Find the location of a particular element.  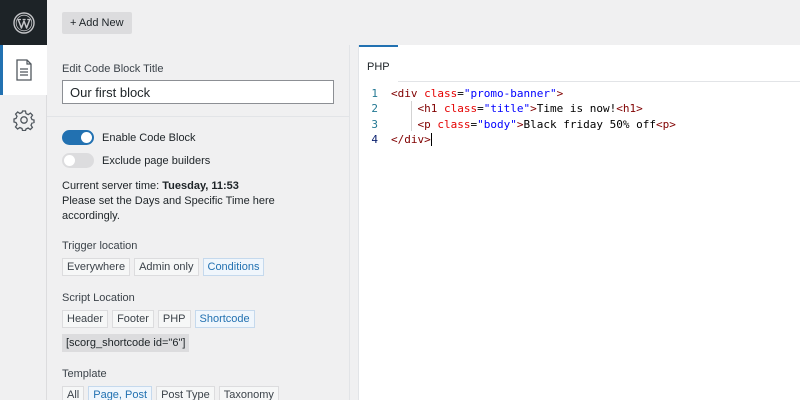

code-text: <div class="promo-banner"> is located at coordinates (477, 93).